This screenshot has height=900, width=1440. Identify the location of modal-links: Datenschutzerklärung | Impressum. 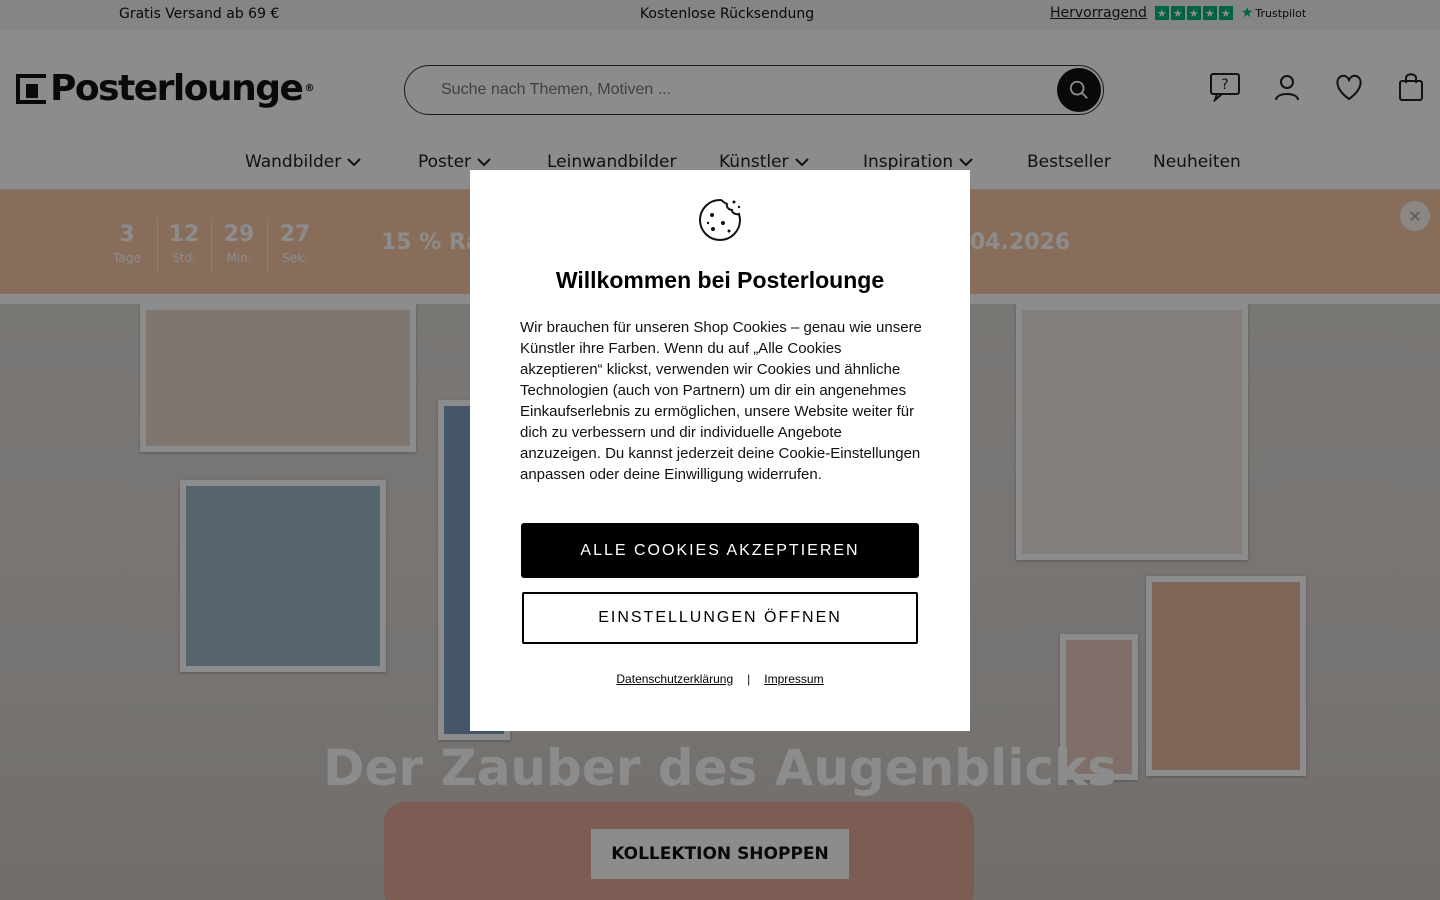
(720, 679).